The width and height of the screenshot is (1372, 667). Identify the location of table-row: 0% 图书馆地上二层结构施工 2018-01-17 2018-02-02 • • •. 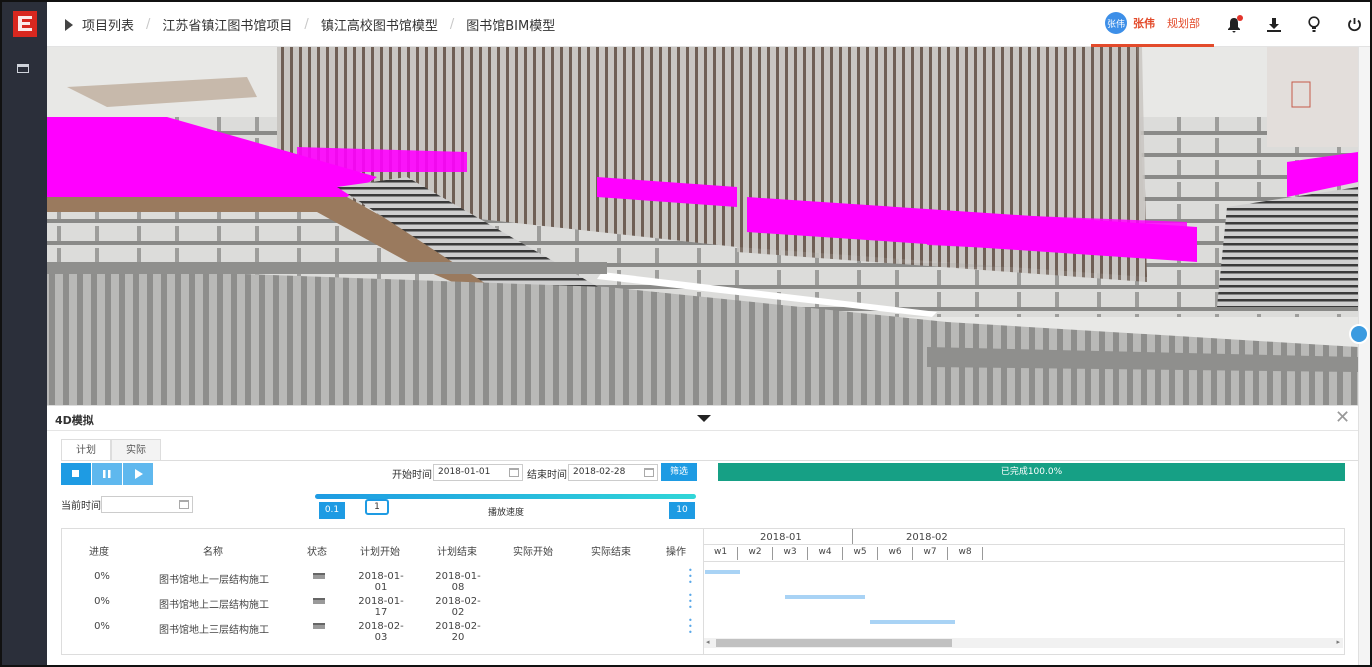
(382, 604).